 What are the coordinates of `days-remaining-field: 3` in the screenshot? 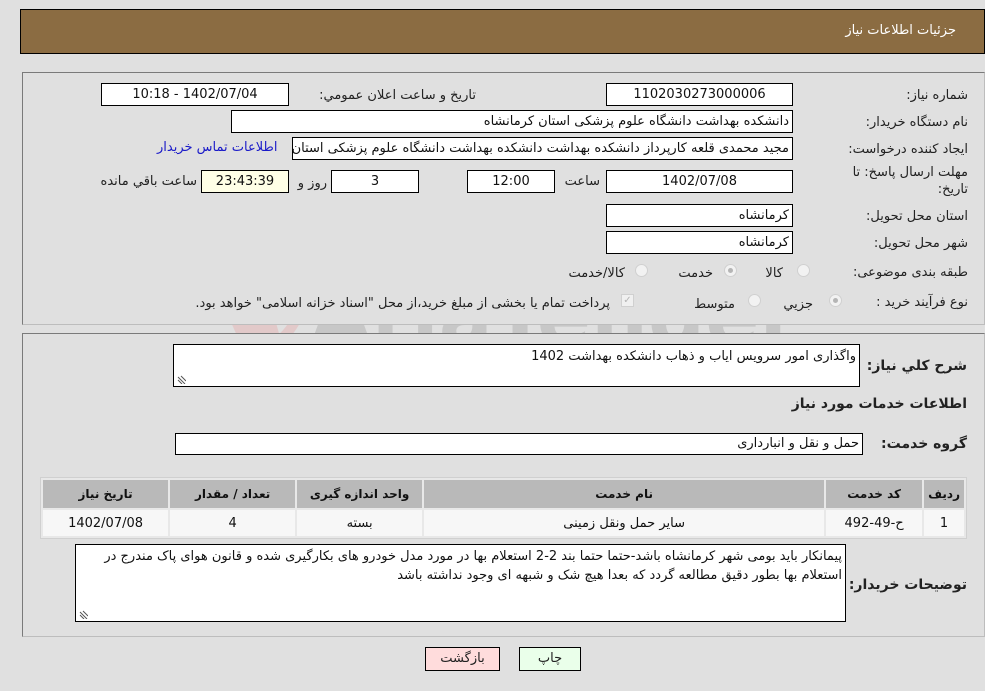 It's located at (375, 181).